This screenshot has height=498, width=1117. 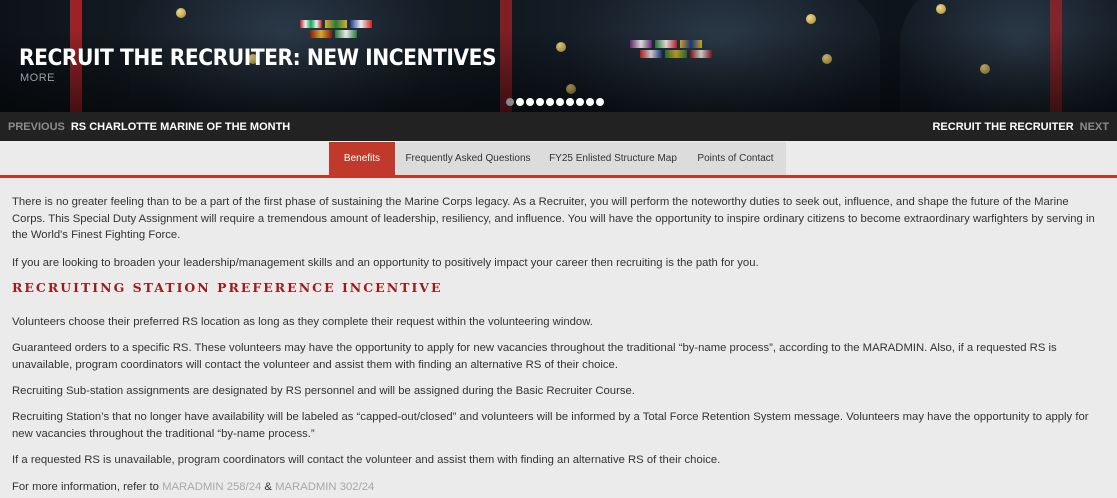 What do you see at coordinates (362, 158) in the screenshot?
I see `tab-benefits: Benefits` at bounding box center [362, 158].